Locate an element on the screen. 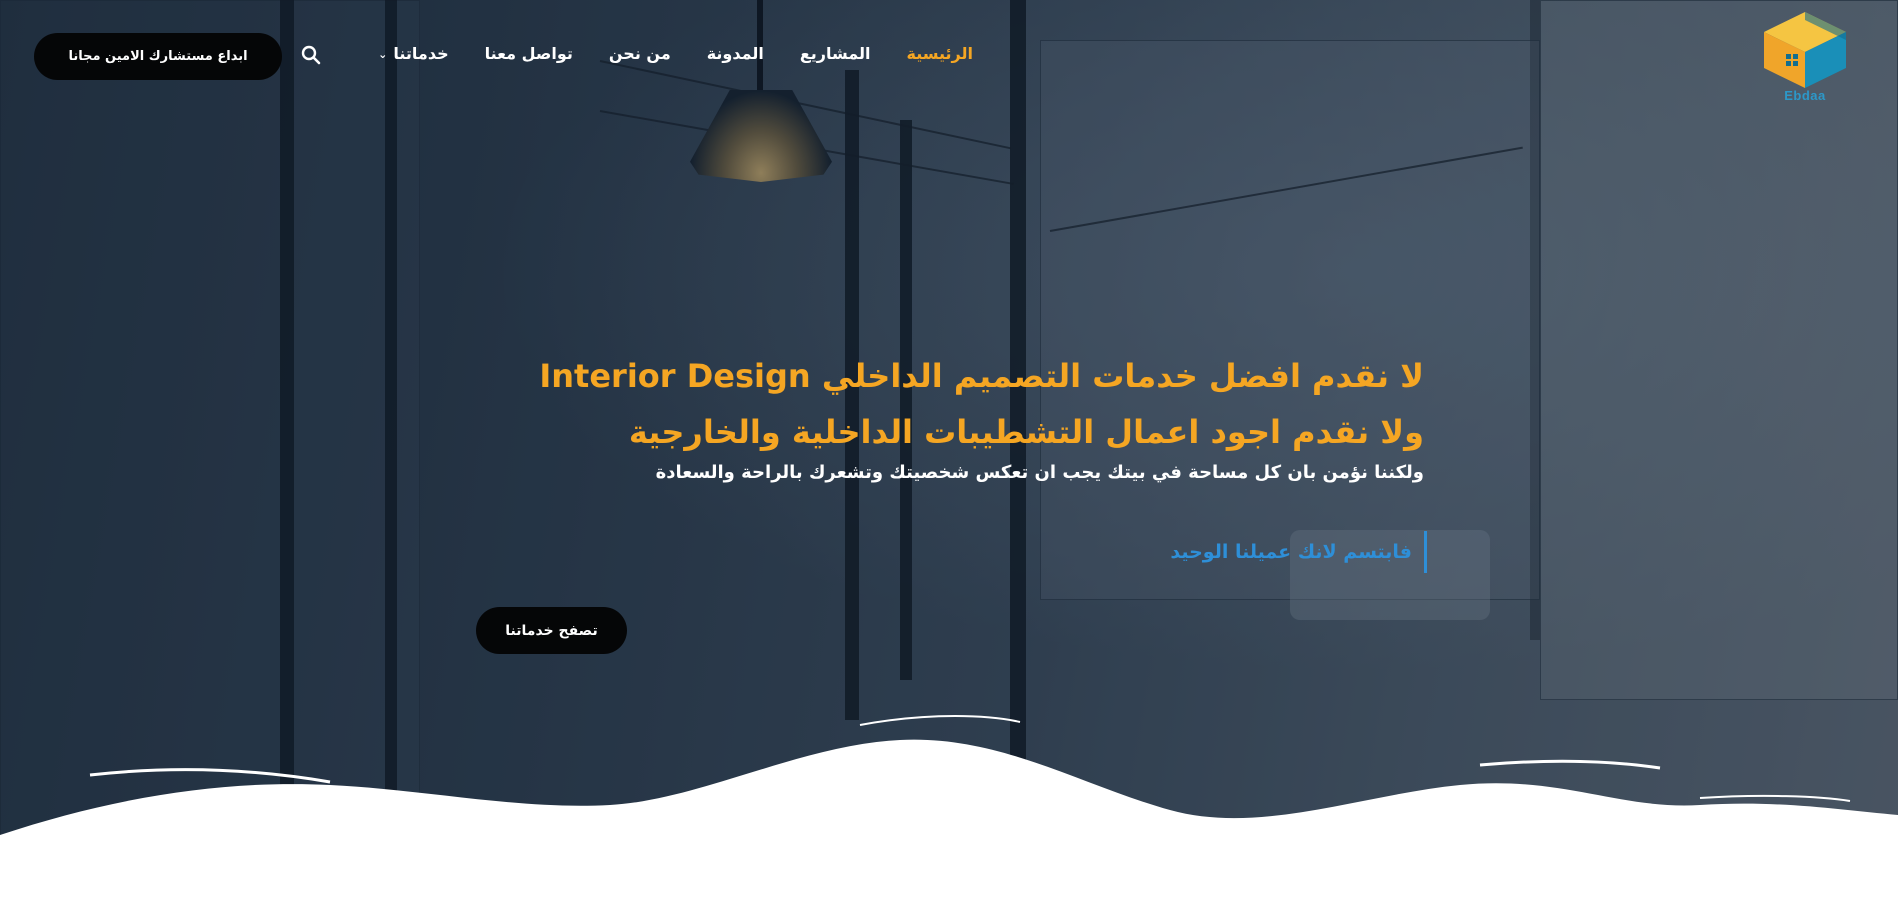 This screenshot has height=901, width=1898. search-icon is located at coordinates (311, 55).